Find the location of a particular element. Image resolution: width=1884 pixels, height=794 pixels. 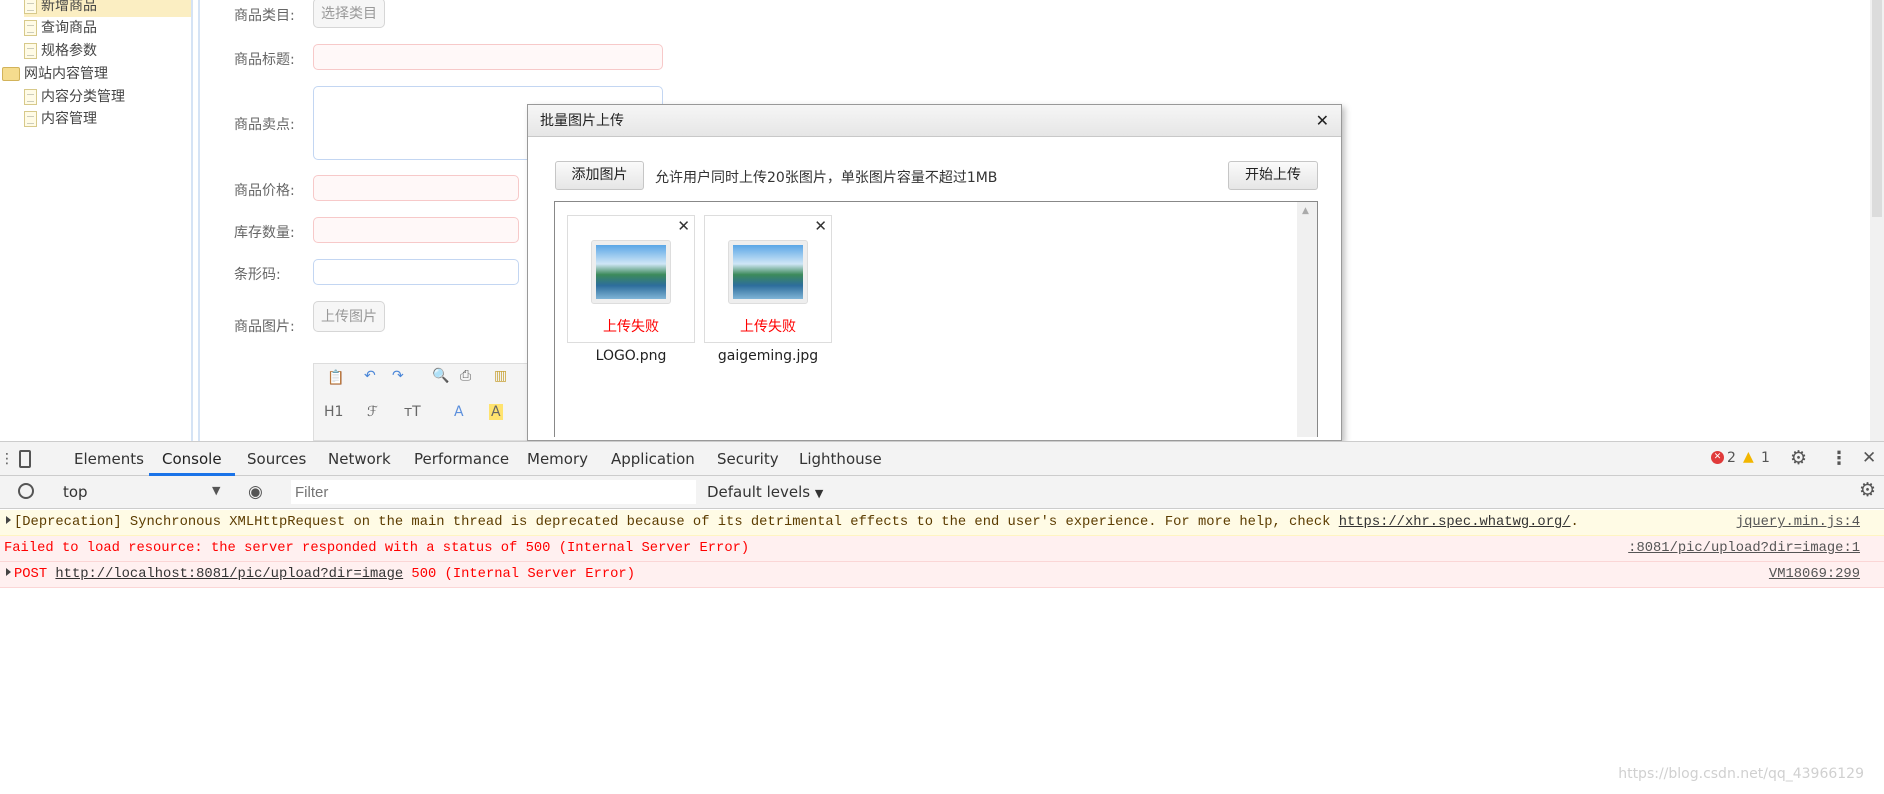

inspect-icon: ⋮ is located at coordinates (7, 459).